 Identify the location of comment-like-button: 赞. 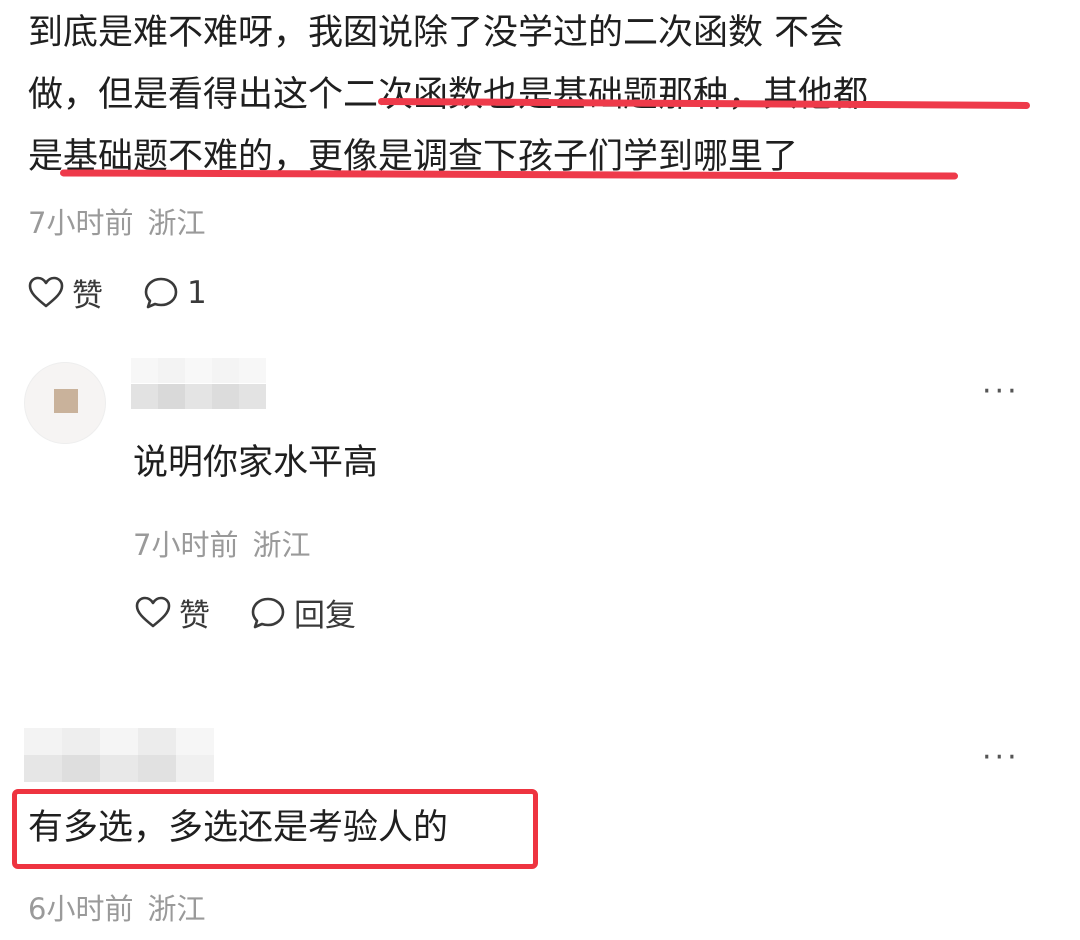
(64, 292).